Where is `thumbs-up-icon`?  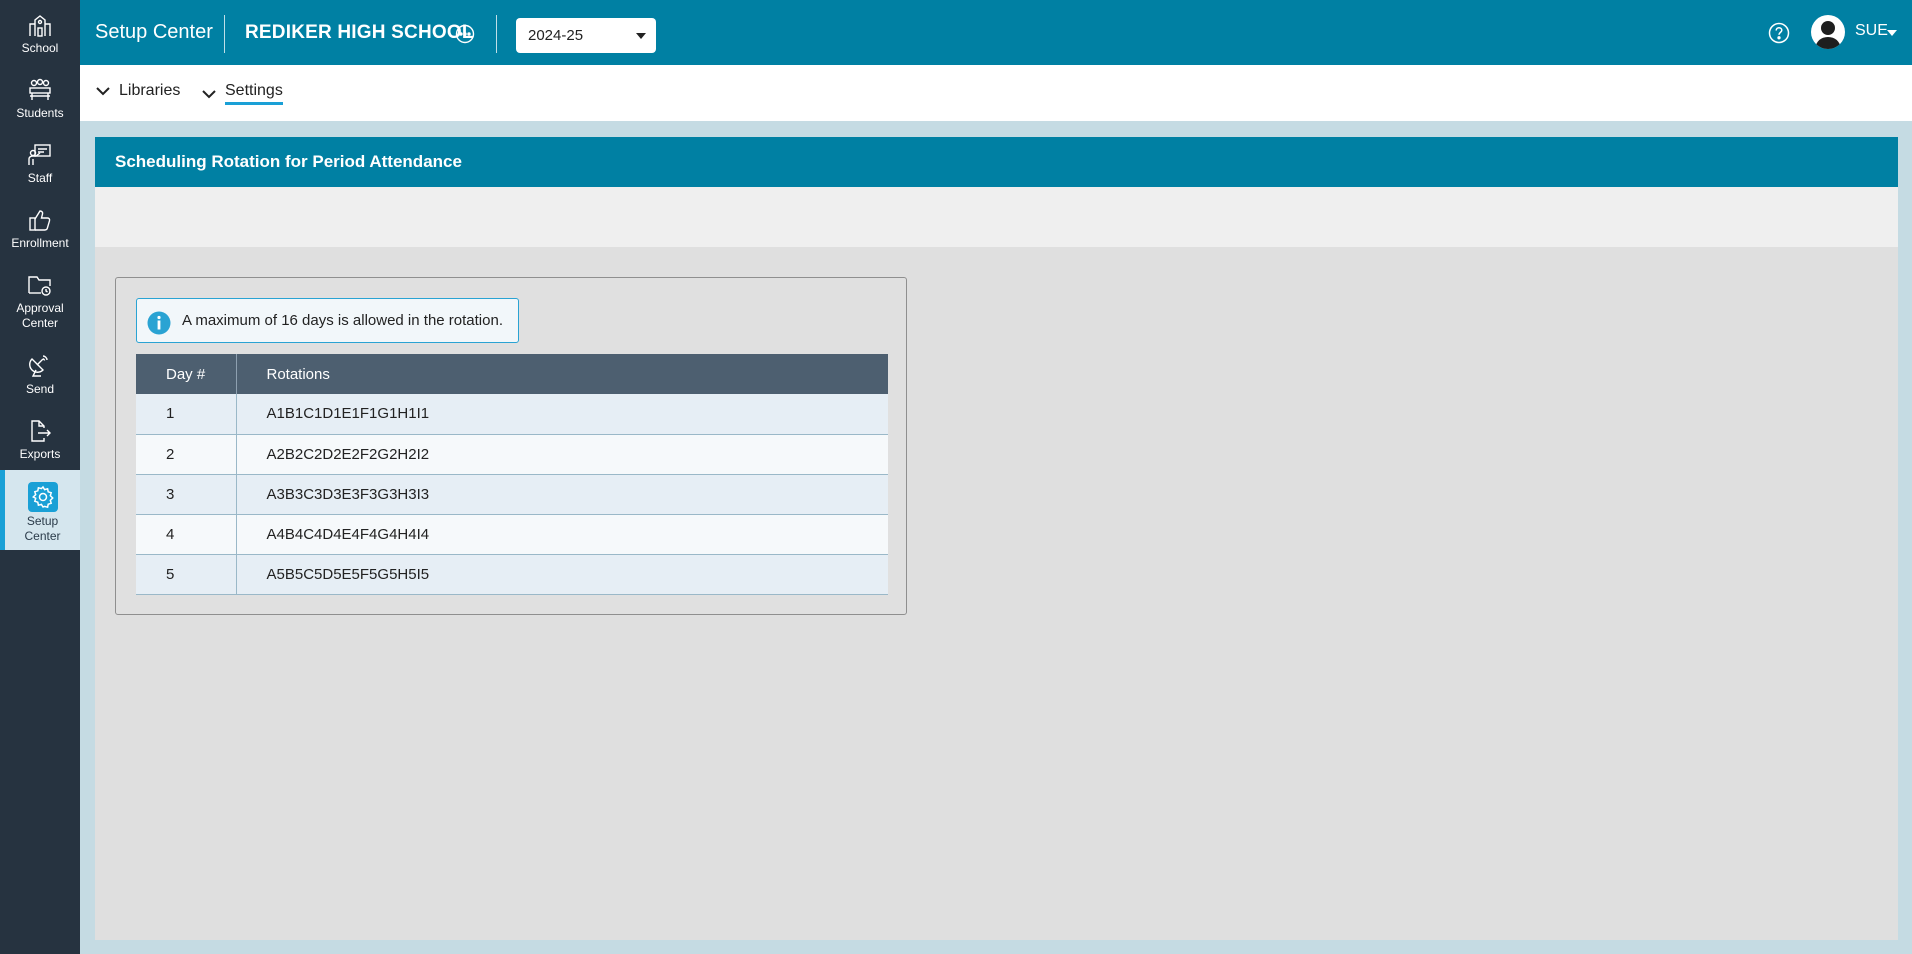 thumbs-up-icon is located at coordinates (40, 220).